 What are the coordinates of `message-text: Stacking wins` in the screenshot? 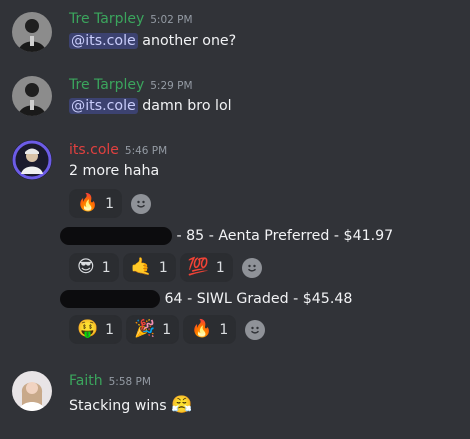 It's located at (118, 406).